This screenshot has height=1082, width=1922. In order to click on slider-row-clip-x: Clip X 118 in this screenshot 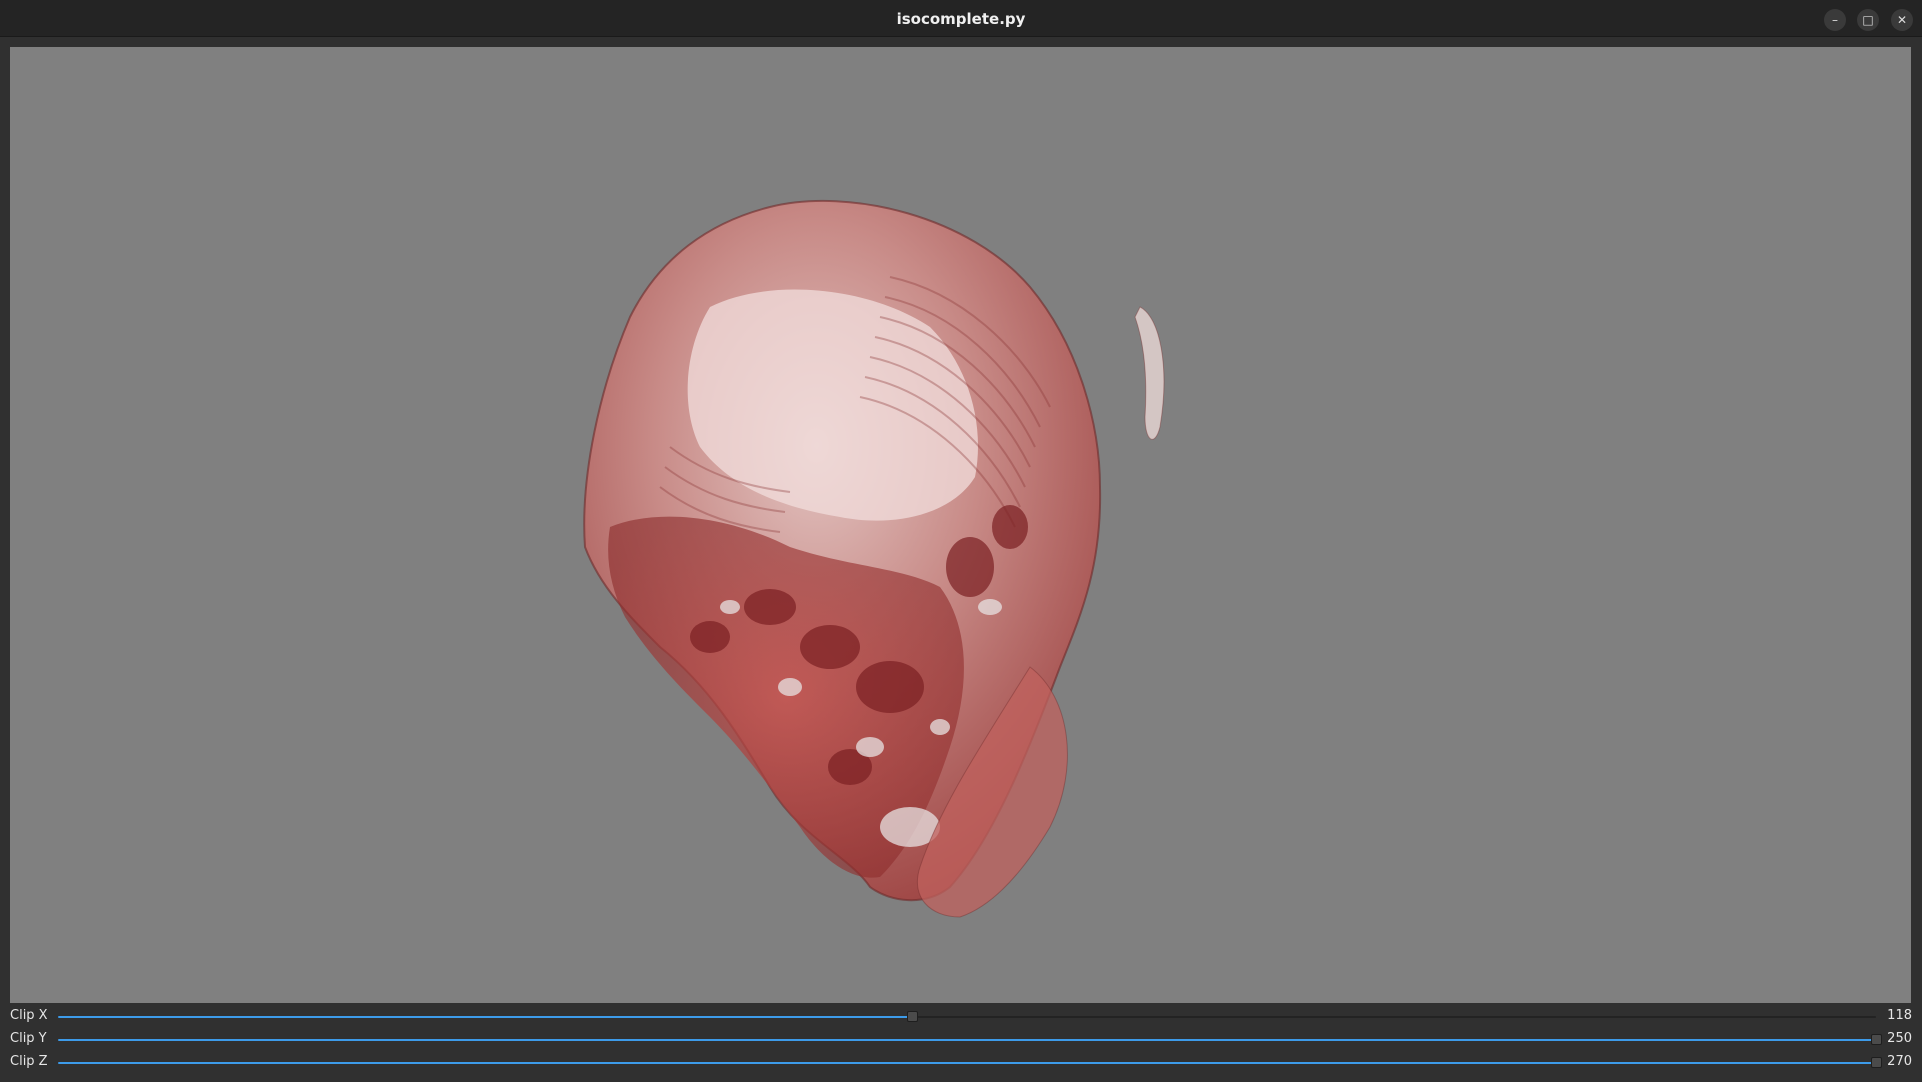, I will do `click(961, 1016)`.